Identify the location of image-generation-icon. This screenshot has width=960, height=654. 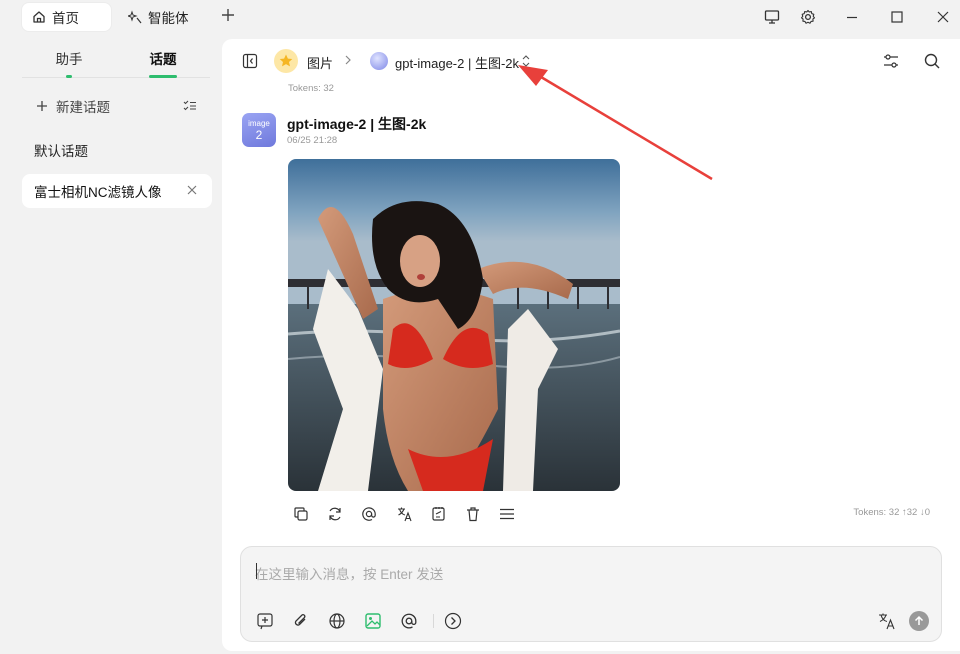
(373, 621).